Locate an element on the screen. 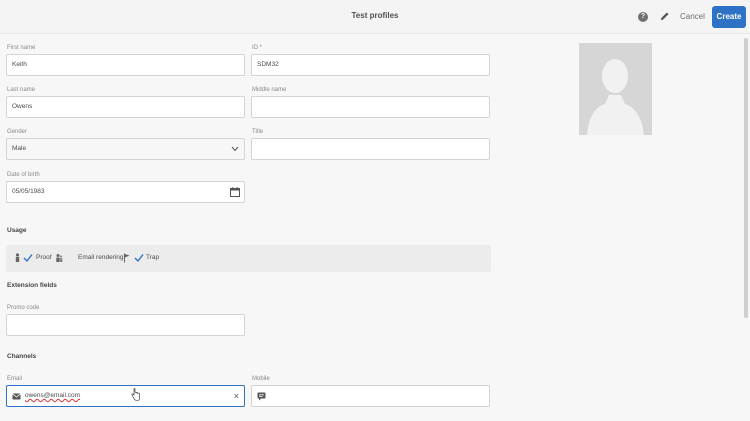 This screenshot has height=421, width=750. promo-code-field is located at coordinates (125, 325).